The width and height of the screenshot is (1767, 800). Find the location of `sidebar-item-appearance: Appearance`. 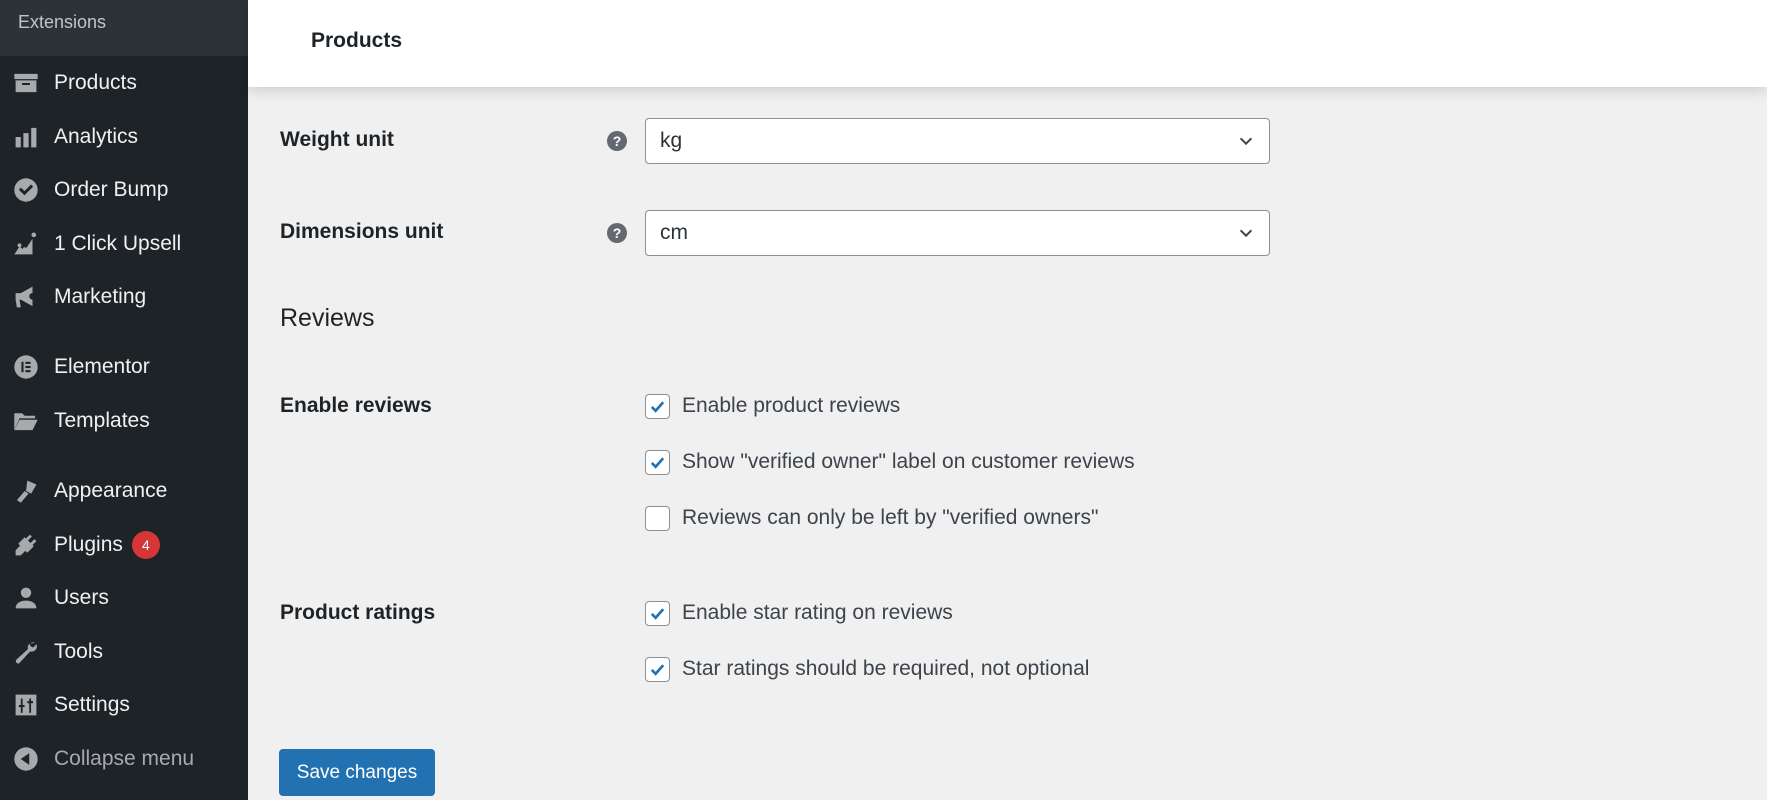

sidebar-item-appearance: Appearance is located at coordinates (124, 491).